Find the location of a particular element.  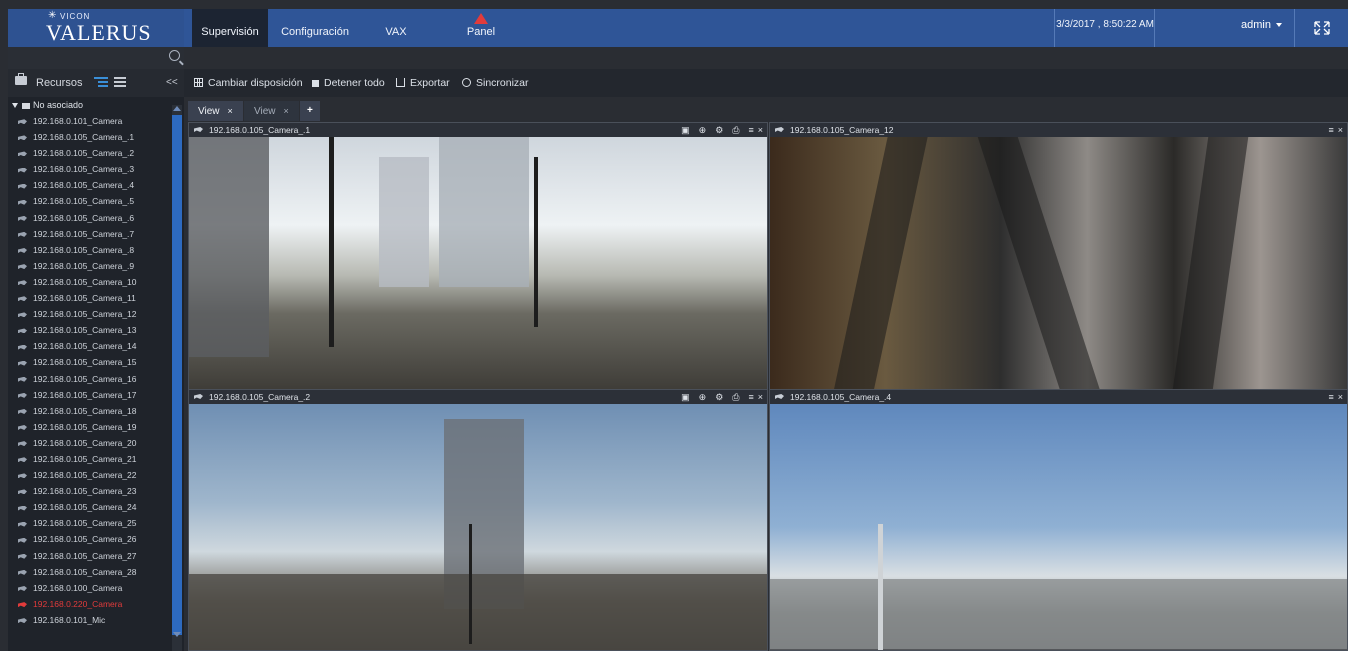

camera-label: 192.168.0.101_Mic is located at coordinates (69, 619).